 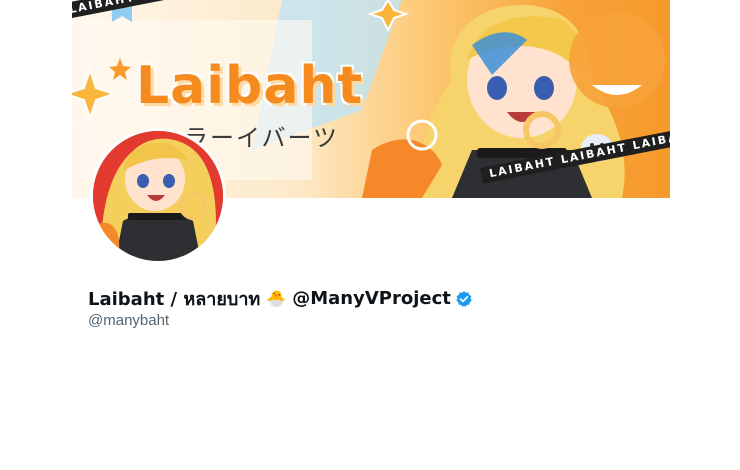 What do you see at coordinates (276, 298) in the screenshot?
I see `chick-emoji: 🐣` at bounding box center [276, 298].